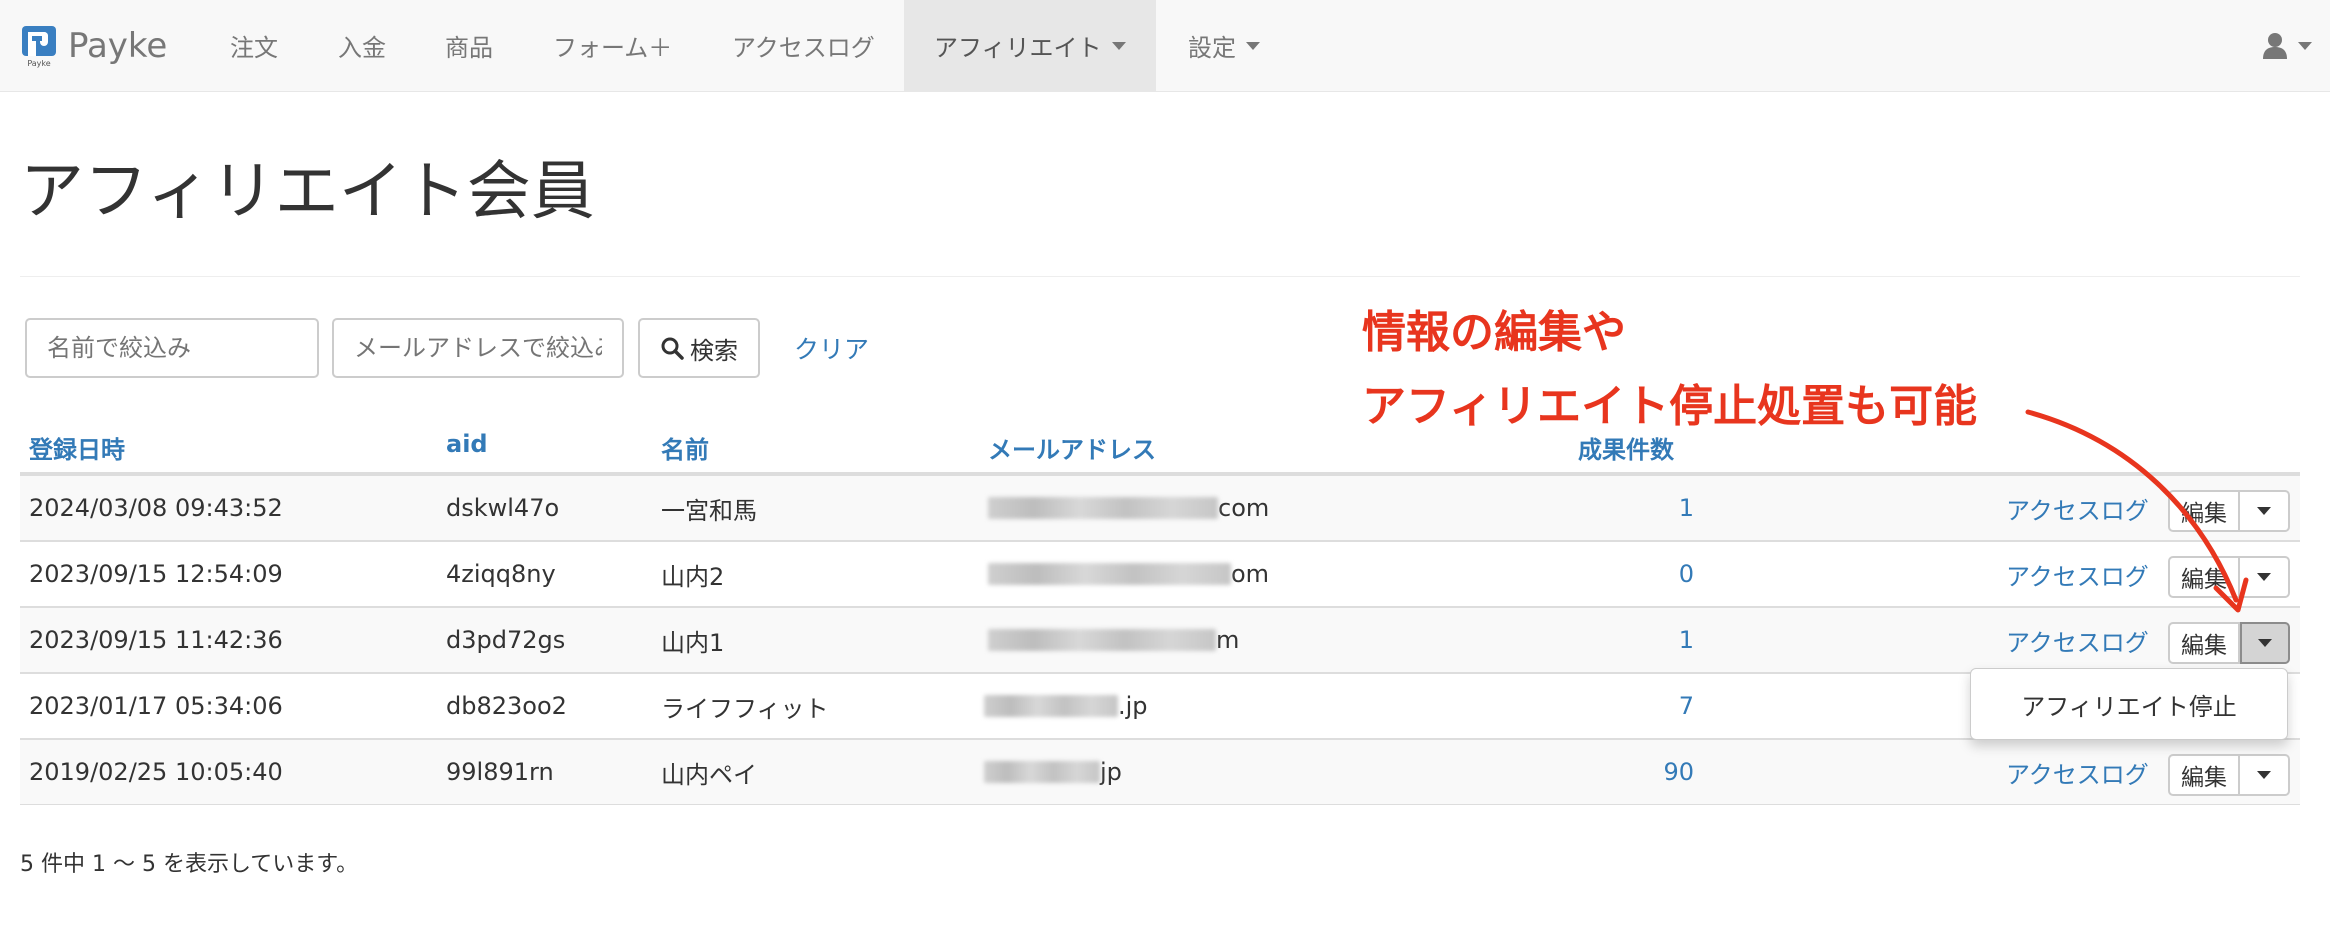 The image size is (2330, 942). I want to click on pagination-summary: 5 件中 1 〜 5 を表示しています。, so click(189, 864).